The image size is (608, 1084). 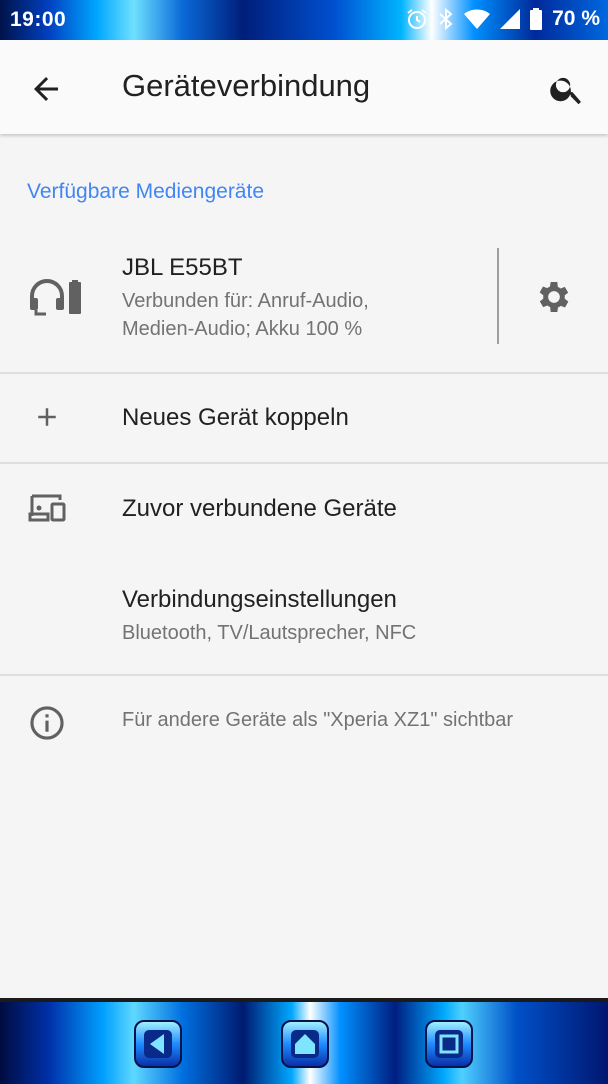 I want to click on back-nav-icon, so click(x=158, y=1044).